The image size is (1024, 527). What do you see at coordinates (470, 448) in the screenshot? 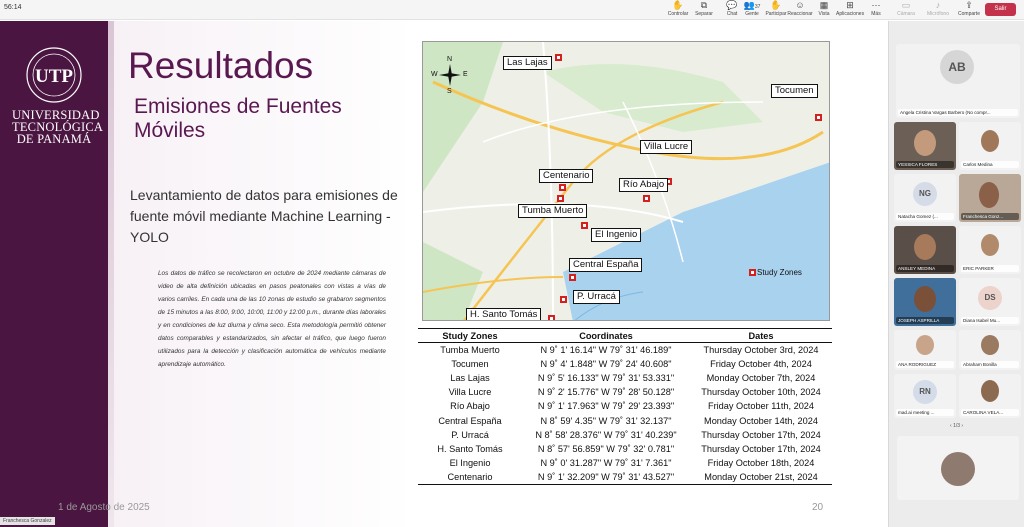
I see `cell-zone: H. Santo Tomás` at bounding box center [470, 448].